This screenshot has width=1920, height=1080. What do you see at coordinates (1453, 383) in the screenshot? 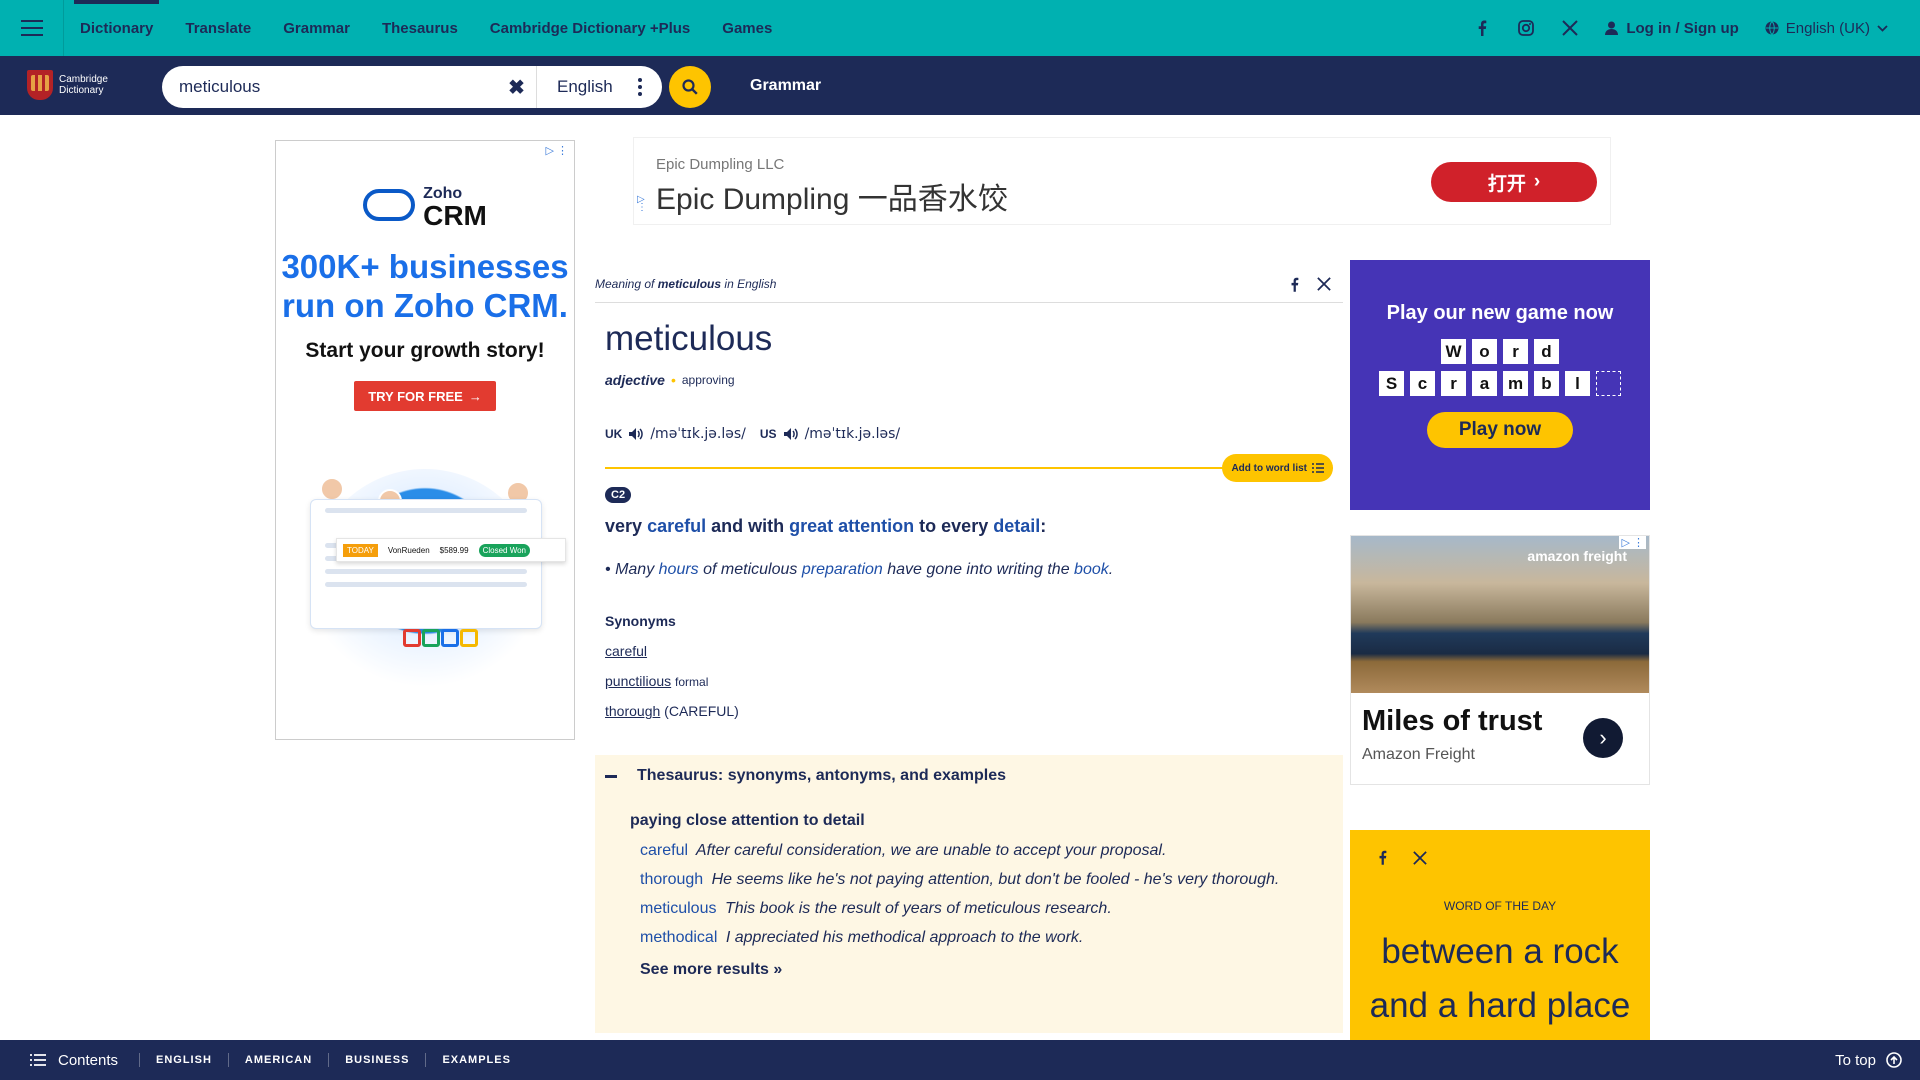
I see `letter-tile: r` at bounding box center [1453, 383].